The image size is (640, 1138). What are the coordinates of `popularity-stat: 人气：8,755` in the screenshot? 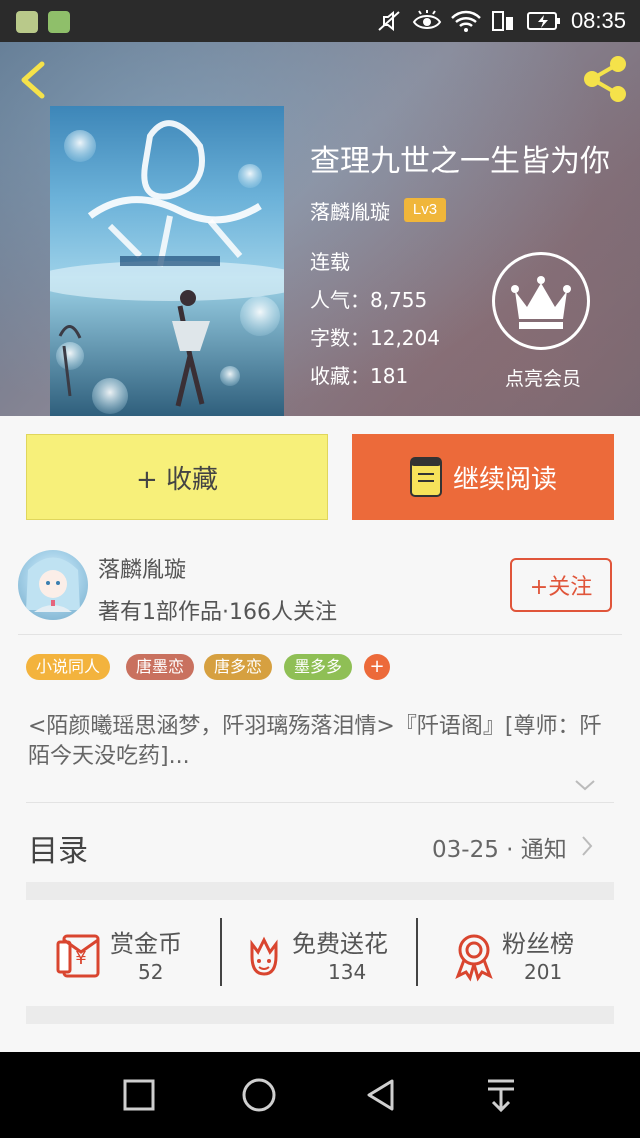 It's located at (369, 300).